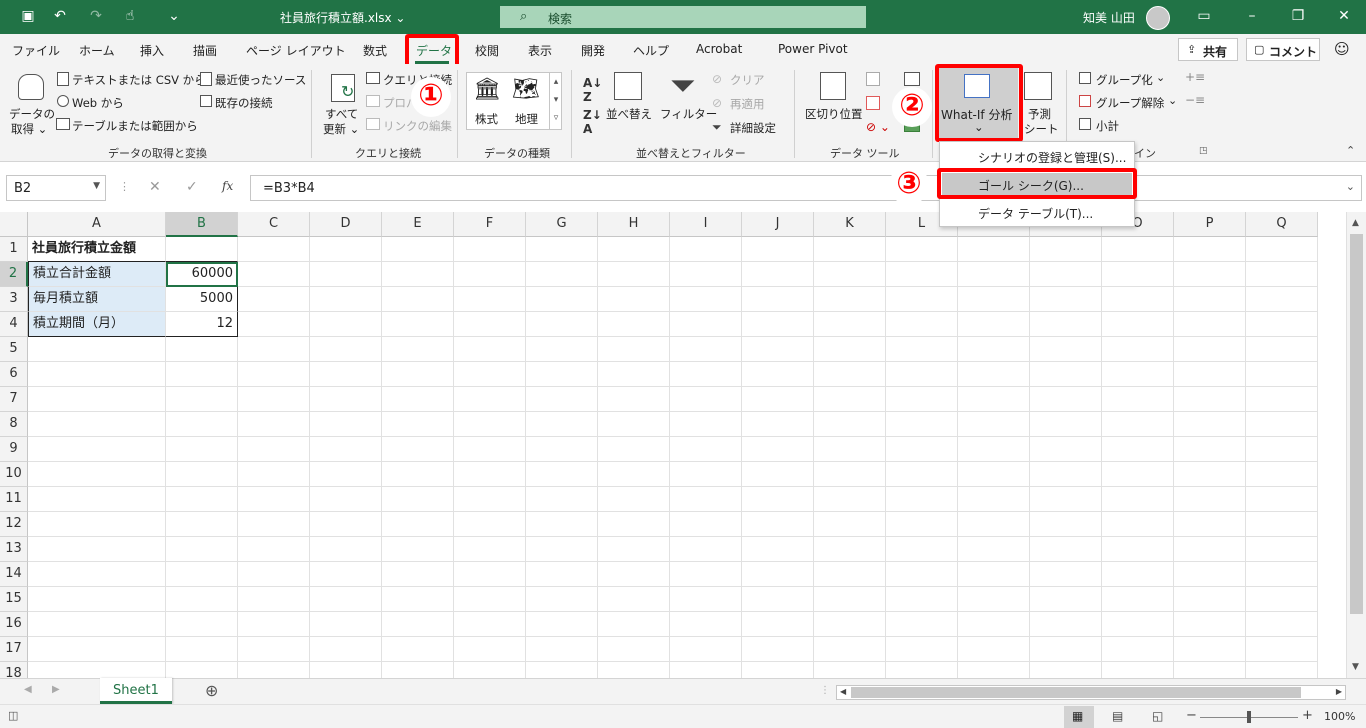 The height and width of the screenshot is (728, 1366). Describe the element at coordinates (1210, 549) in the screenshot. I see `cell-p13` at that location.